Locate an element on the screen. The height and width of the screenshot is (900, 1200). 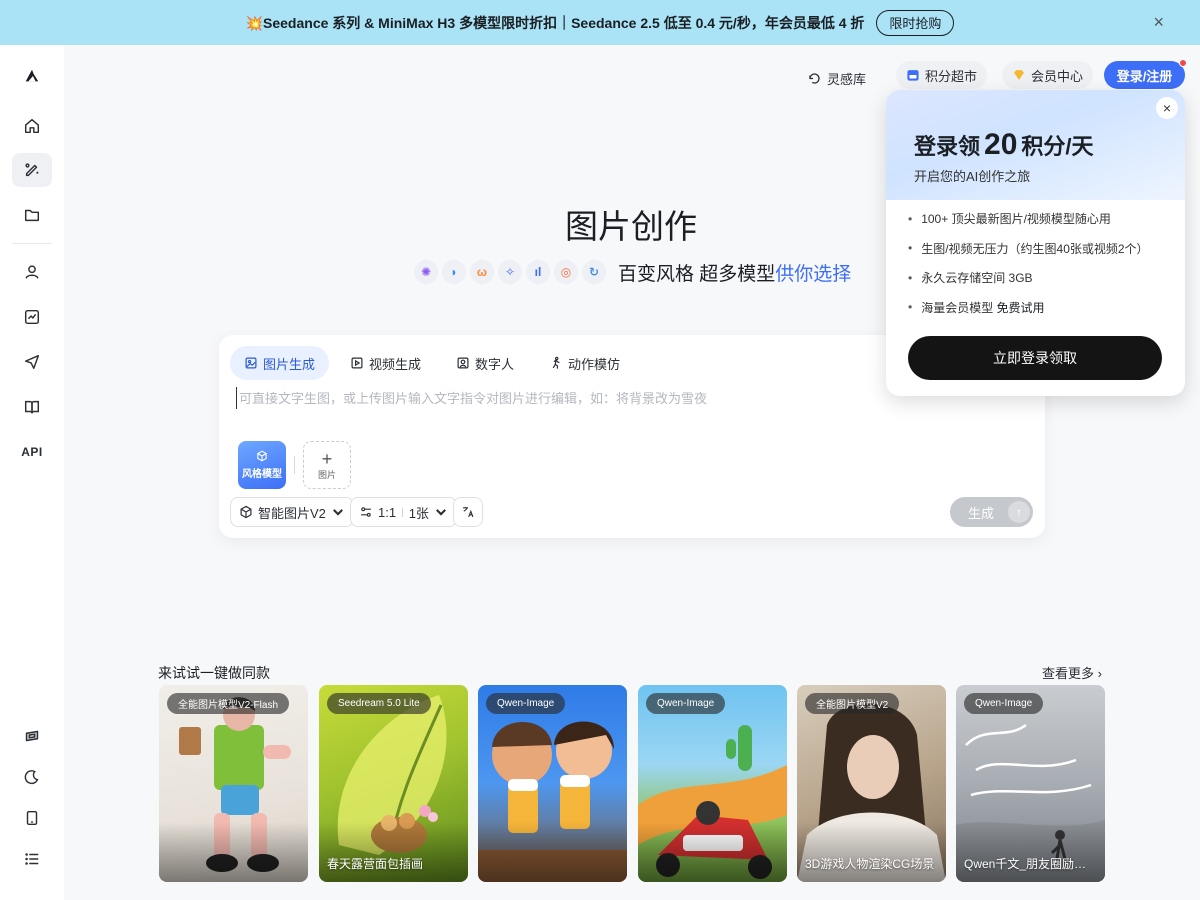
generate-label: 生成 is located at coordinates (981, 513).